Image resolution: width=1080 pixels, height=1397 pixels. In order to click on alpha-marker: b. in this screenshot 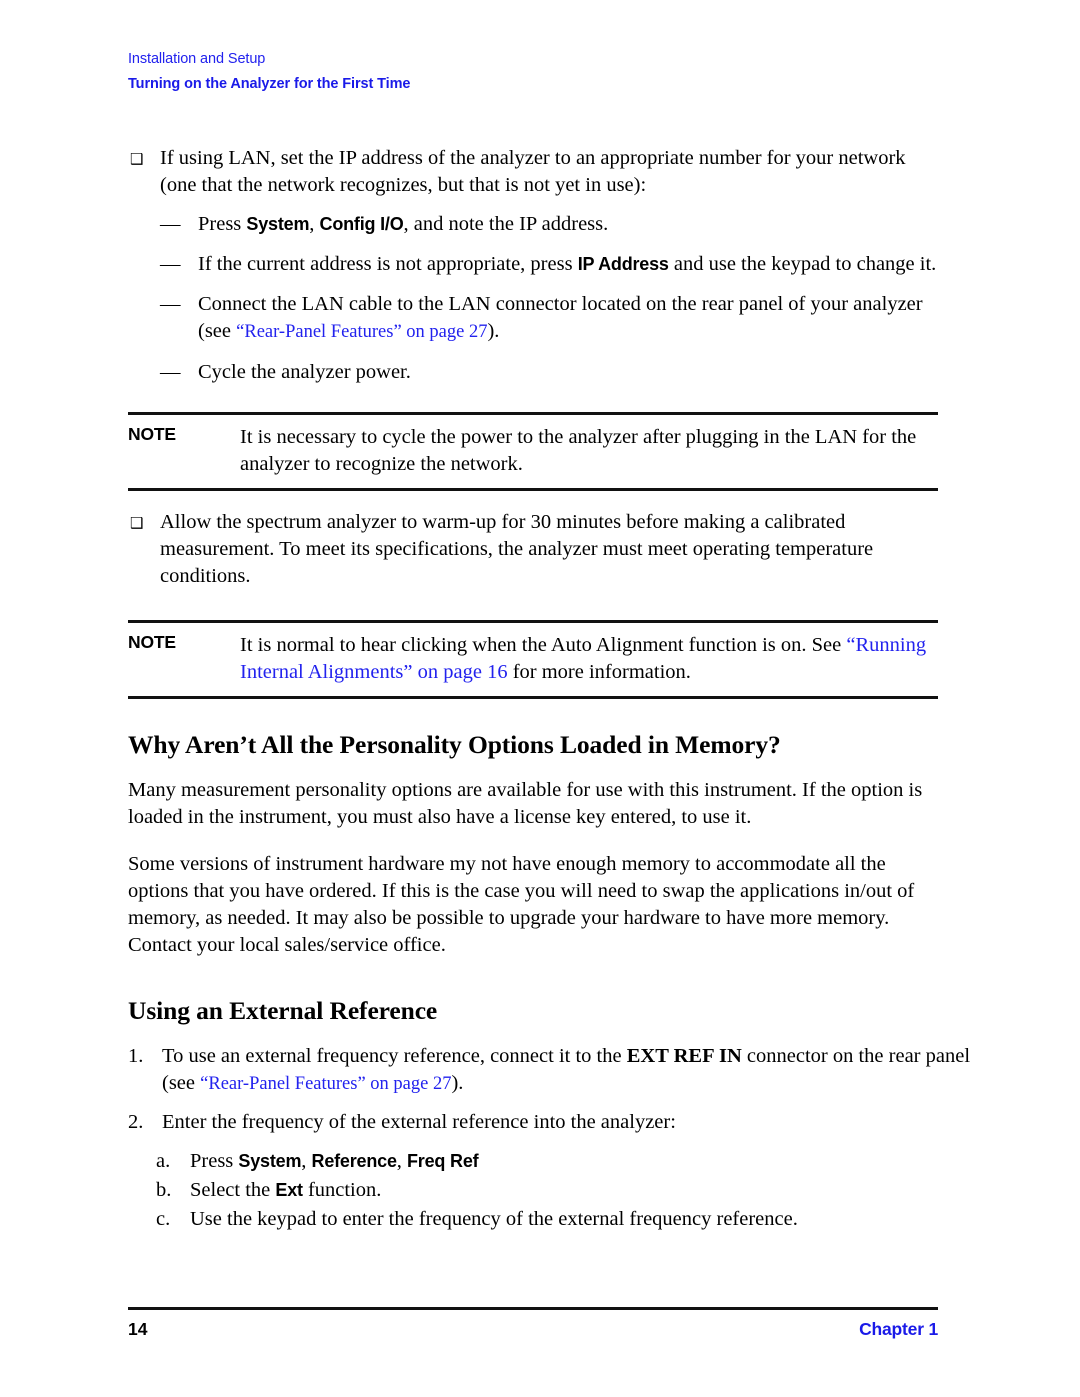, I will do `click(164, 1190)`.